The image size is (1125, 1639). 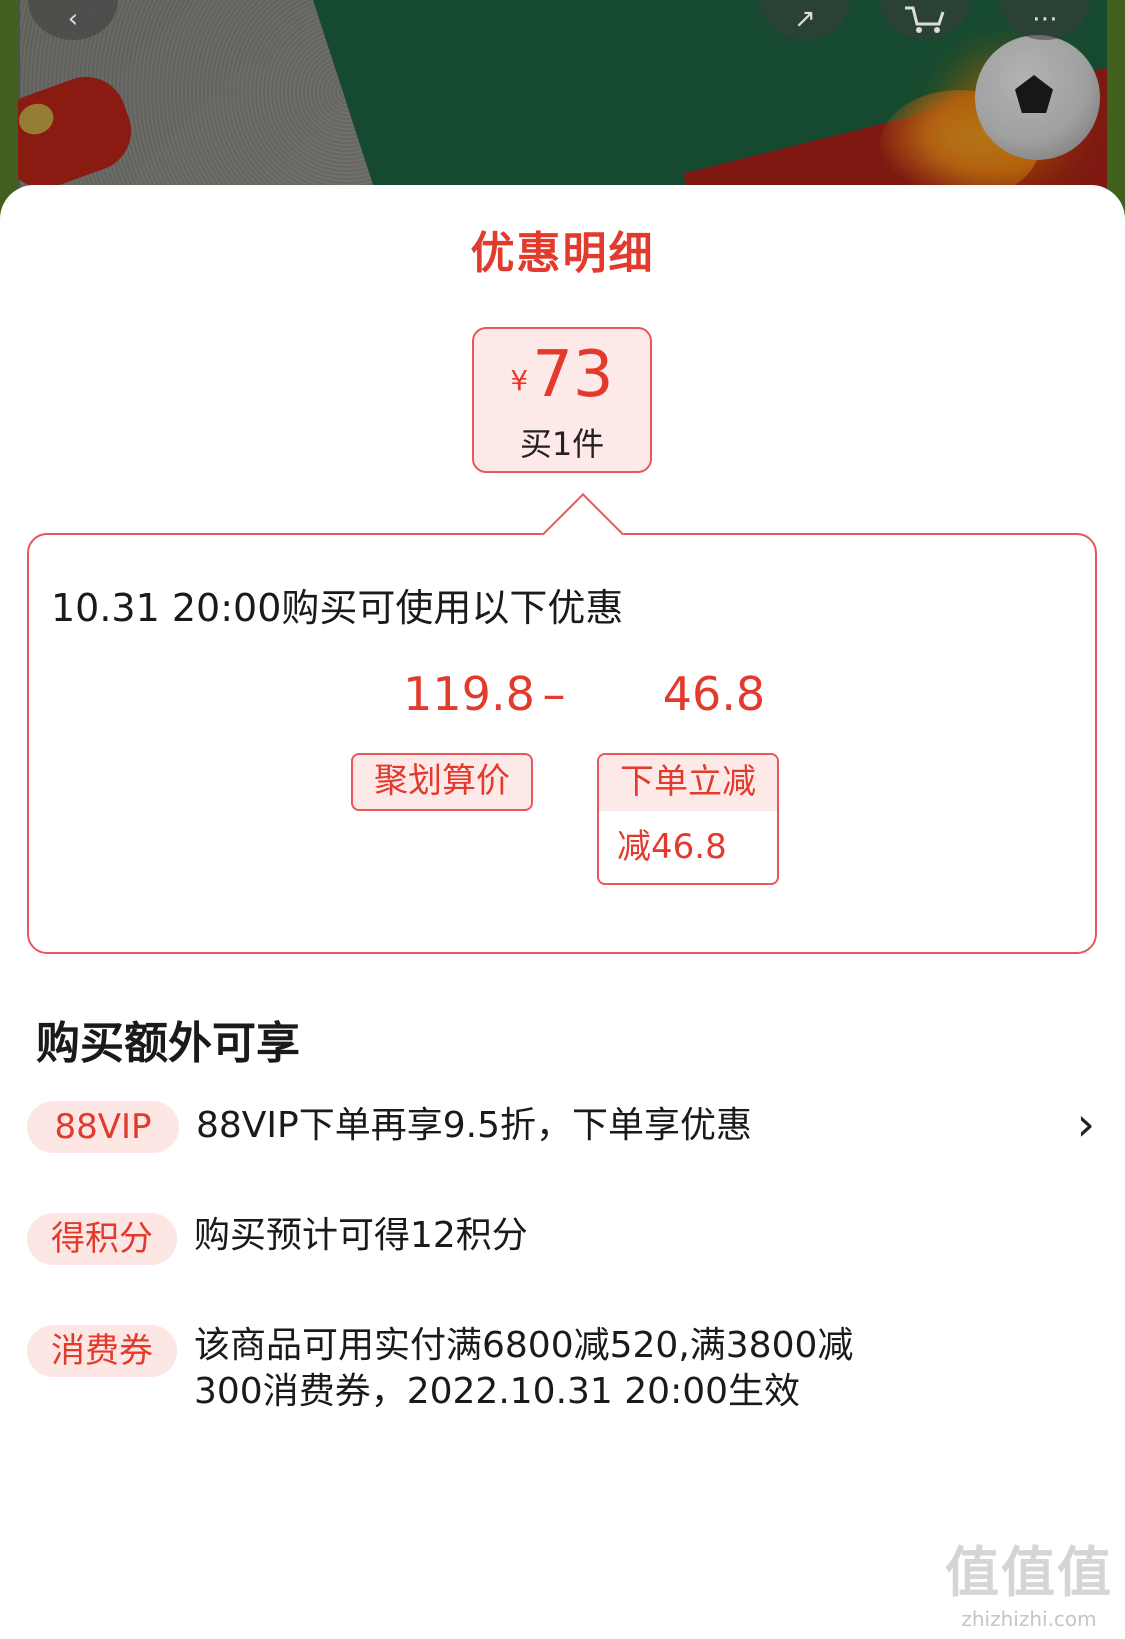 I want to click on site-watermark: 值值值 zhizhizhi.com, so click(x=1029, y=1579).